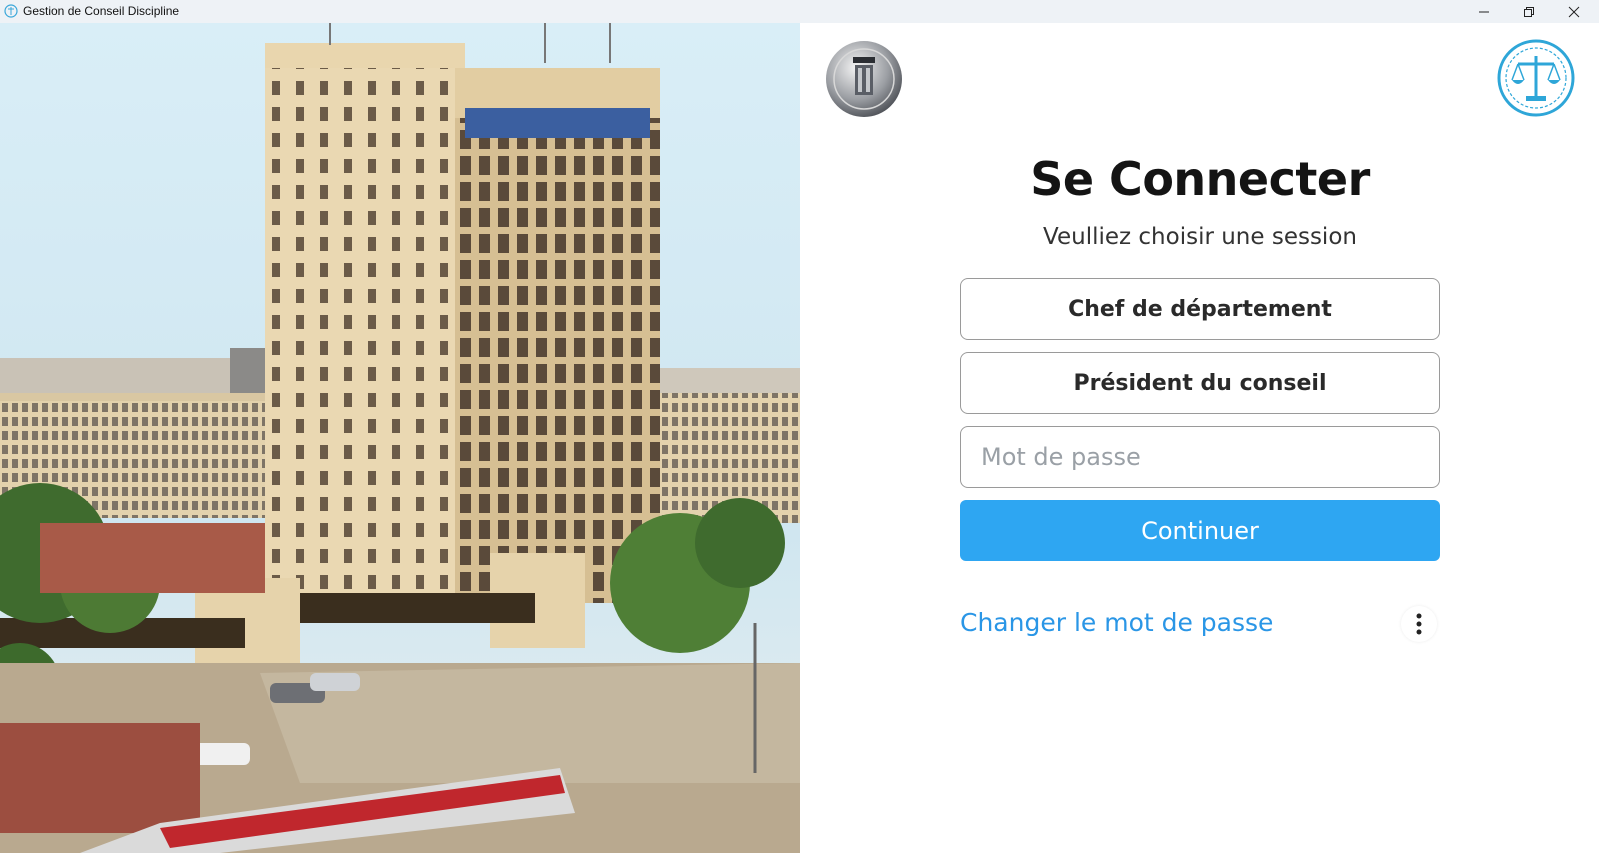  What do you see at coordinates (799, 11) in the screenshot?
I see `title-bar: Gestion de Conseil Discipline` at bounding box center [799, 11].